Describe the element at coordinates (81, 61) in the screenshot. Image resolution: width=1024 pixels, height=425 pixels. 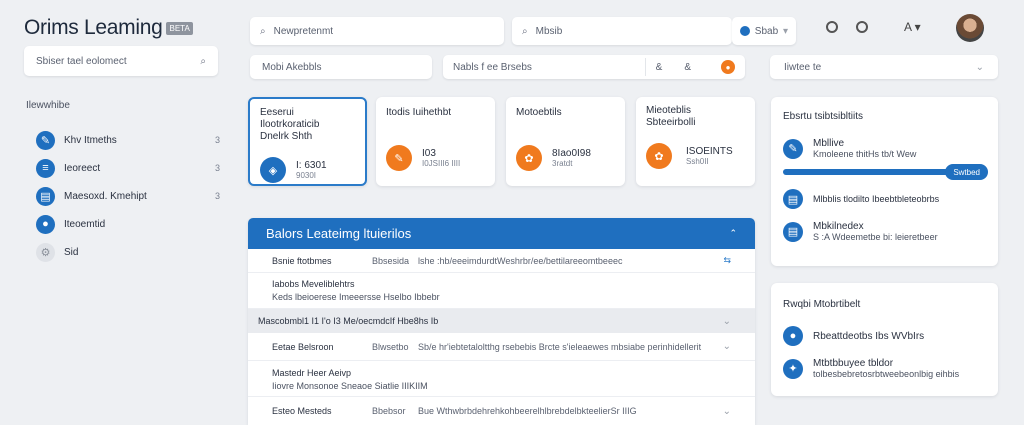
I see `sidebar-search-input: Sbiser tael eolomect` at that location.